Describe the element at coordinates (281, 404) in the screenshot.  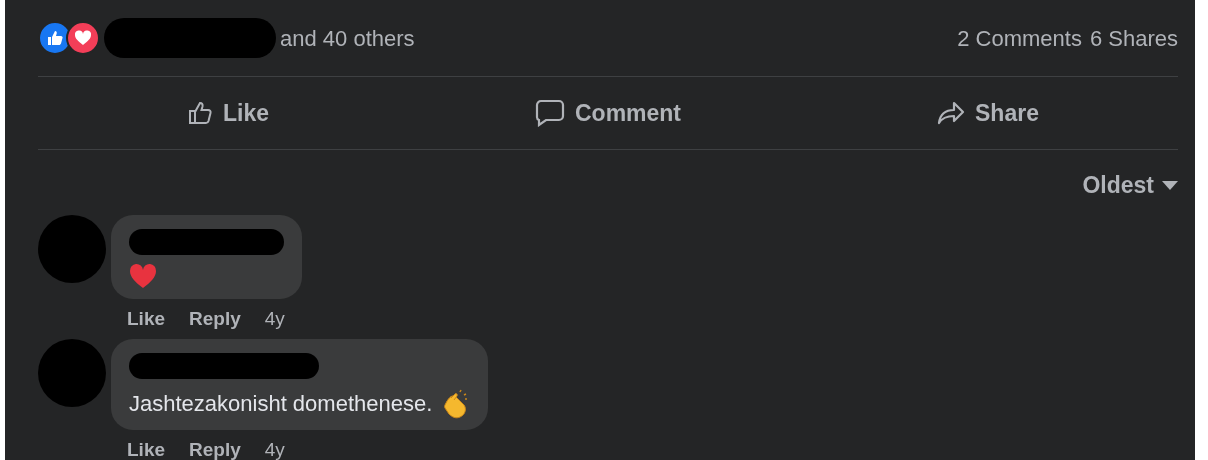
I see `comment-text: Jashtezakonisht domethenese.` at that location.